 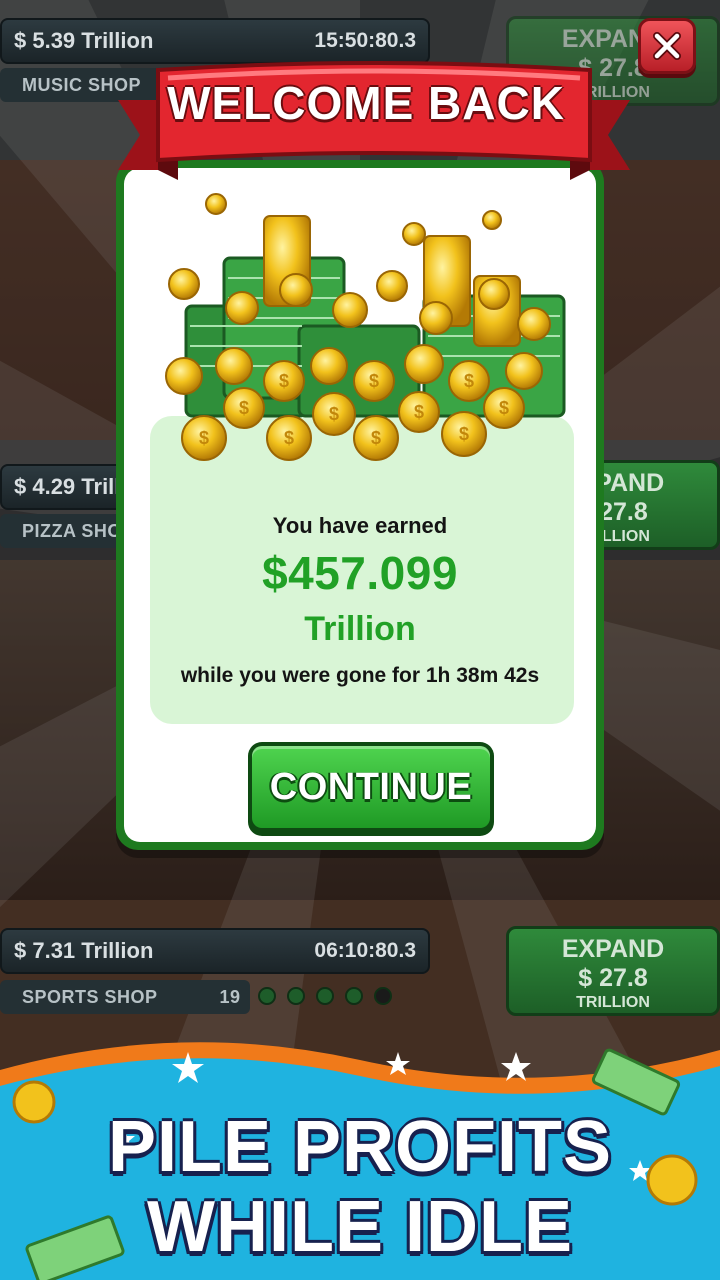 I want to click on expand-button: EXPAND $ 27.8 TRILLION, so click(x=613, y=971).